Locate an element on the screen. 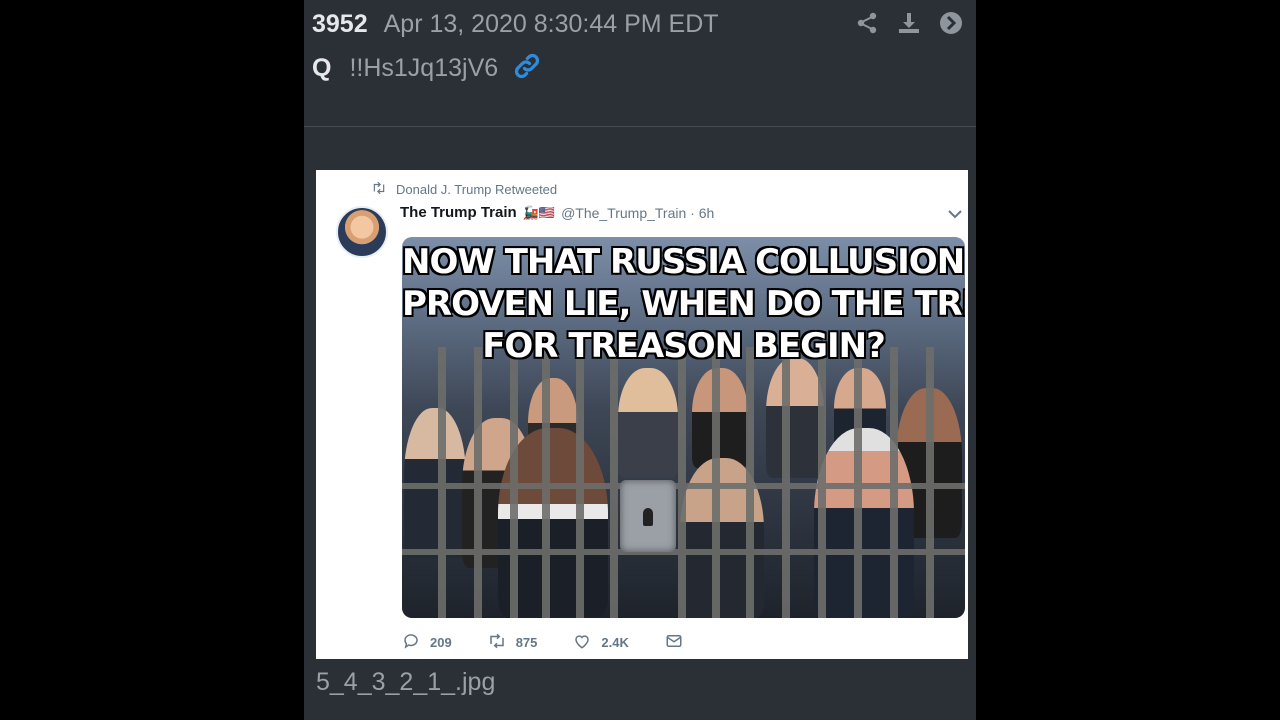 The image size is (1280, 720). reply-action: 209 is located at coordinates (427, 642).